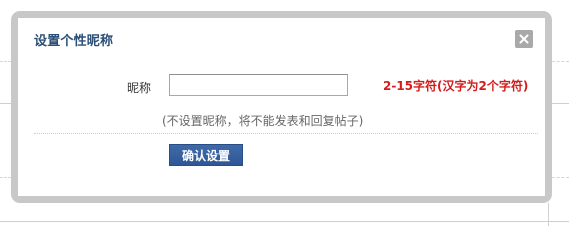  What do you see at coordinates (139, 88) in the screenshot?
I see `nickname-label: 昵称` at bounding box center [139, 88].